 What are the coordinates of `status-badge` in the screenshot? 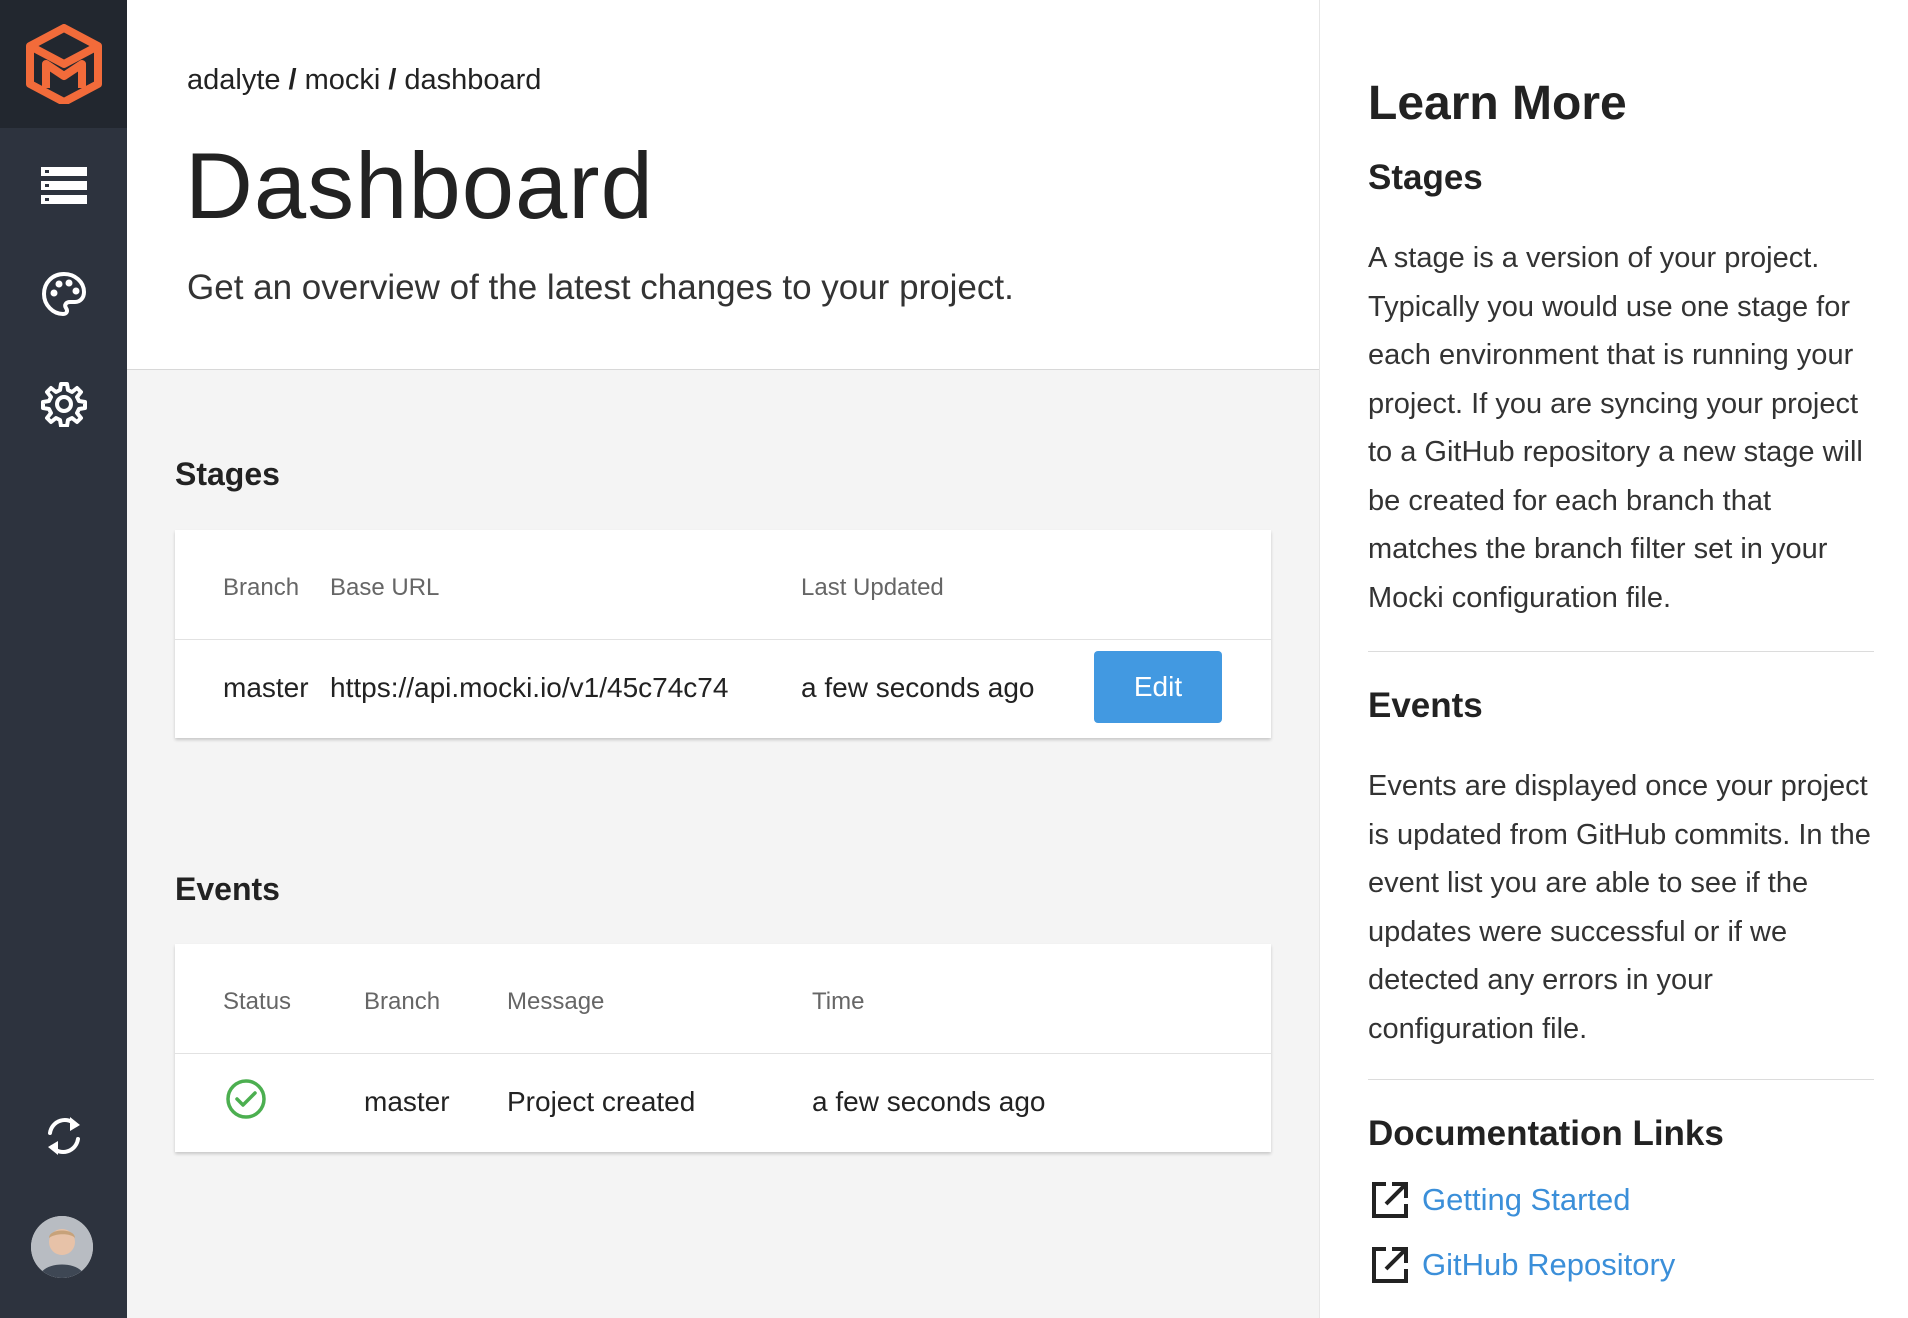 It's located at (246, 1101).